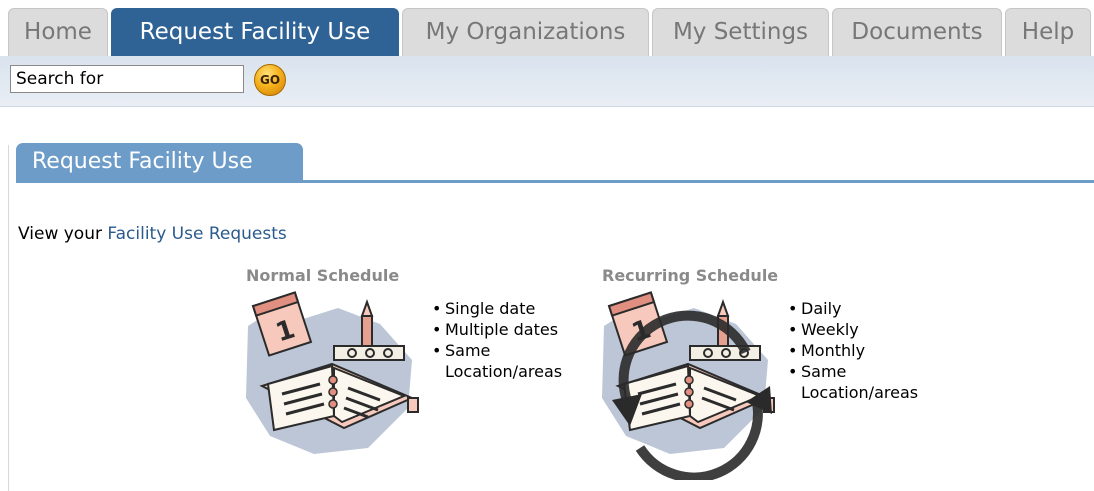 The height and width of the screenshot is (491, 1094). I want to click on tab-request-facility-use: Request Facility Use, so click(255, 32).